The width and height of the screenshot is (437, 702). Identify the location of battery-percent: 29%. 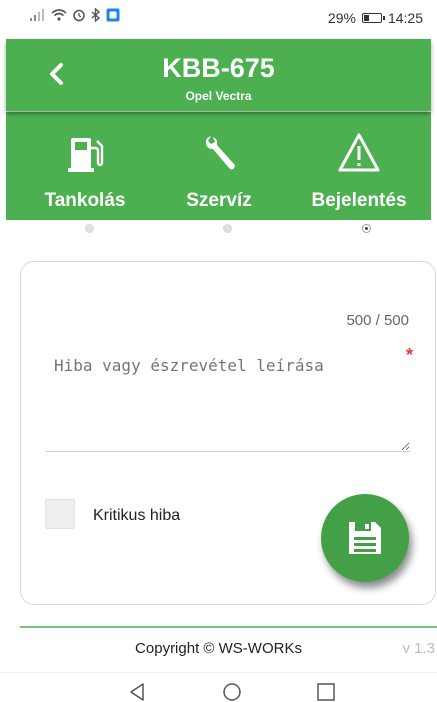
(341, 18).